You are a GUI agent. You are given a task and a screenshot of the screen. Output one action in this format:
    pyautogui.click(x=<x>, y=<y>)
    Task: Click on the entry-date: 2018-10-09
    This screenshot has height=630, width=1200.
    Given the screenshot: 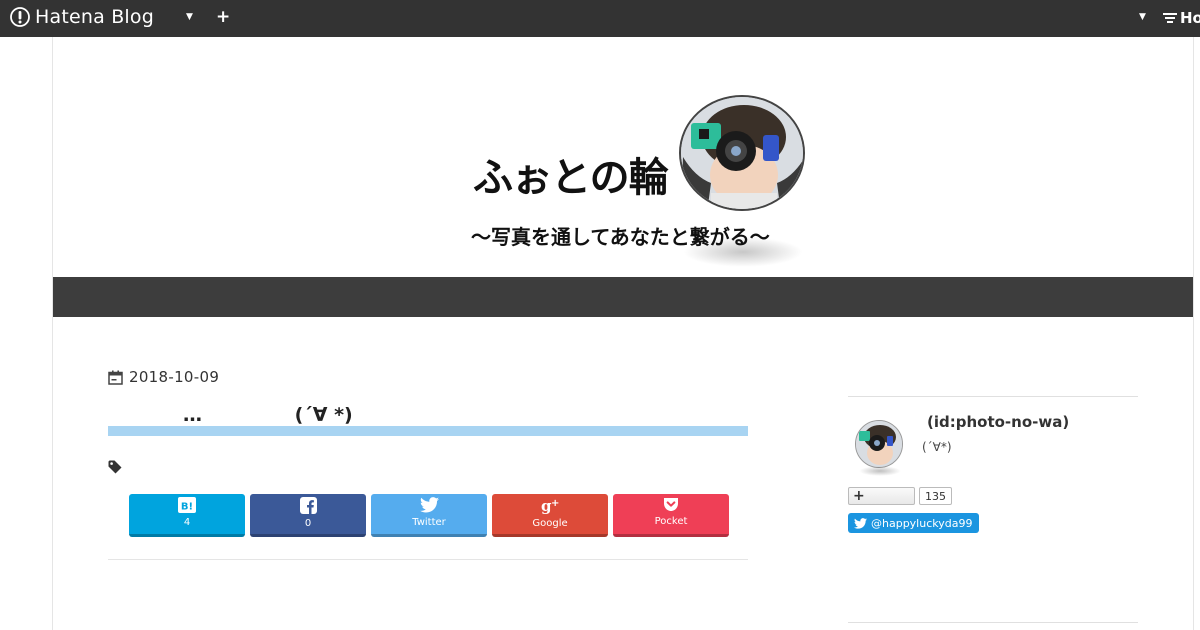 What is the action you would take?
    pyautogui.click(x=163, y=377)
    